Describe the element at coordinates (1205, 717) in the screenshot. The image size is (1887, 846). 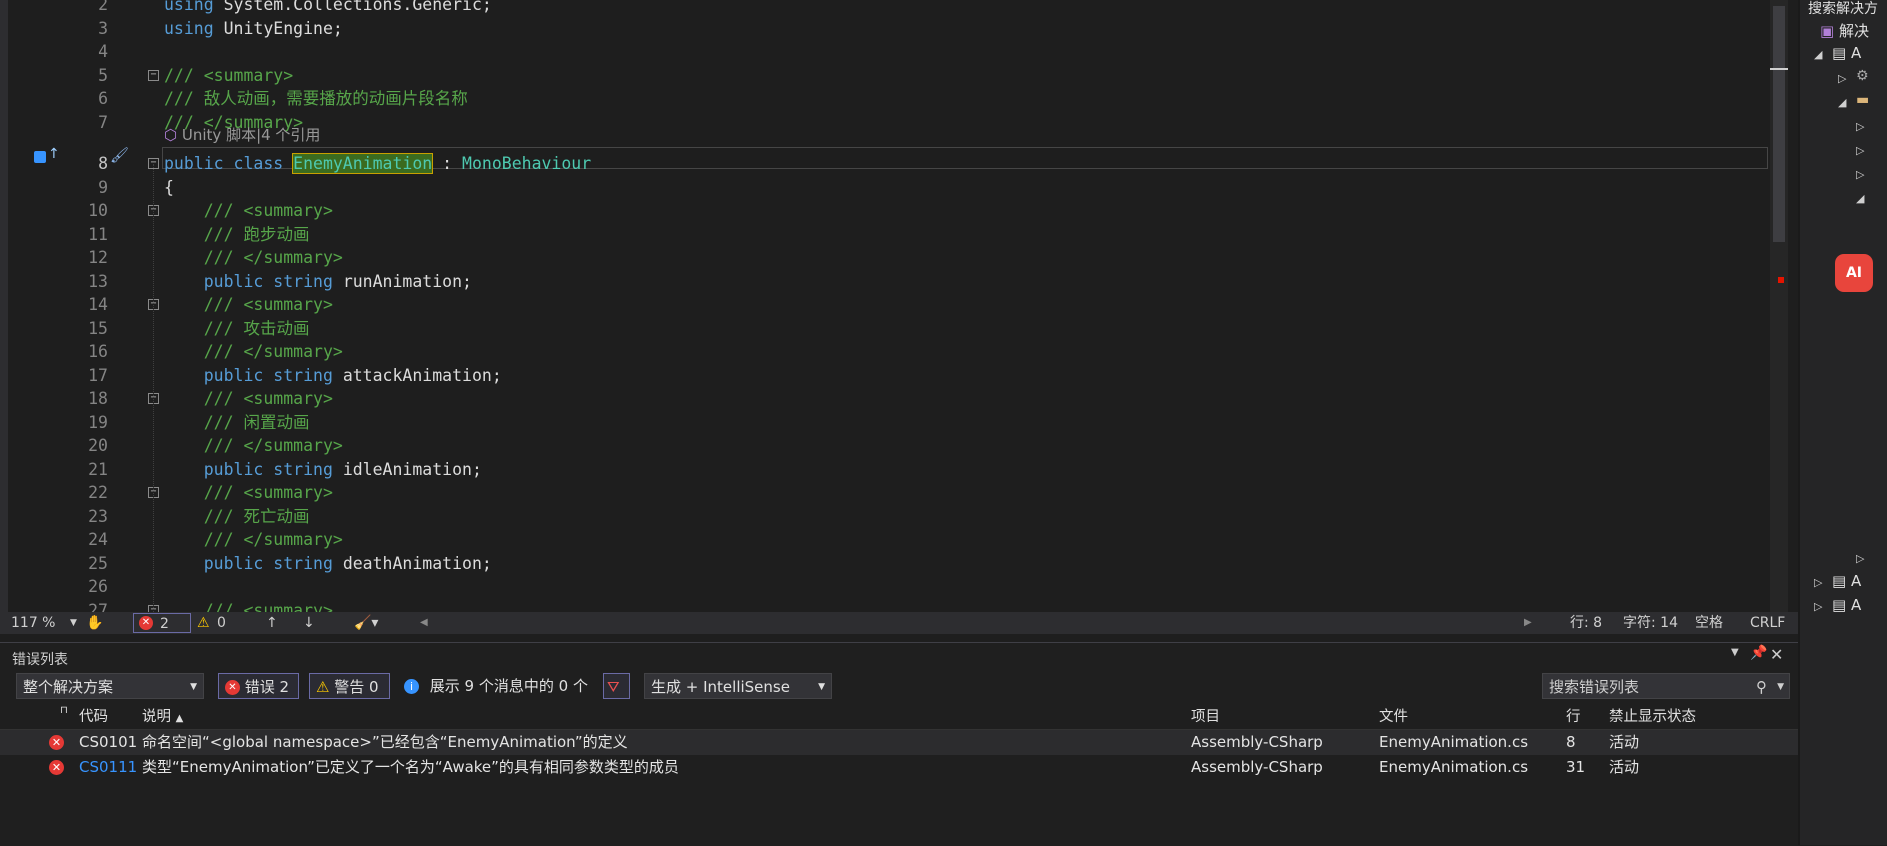
I see `column-project: 项目` at that location.